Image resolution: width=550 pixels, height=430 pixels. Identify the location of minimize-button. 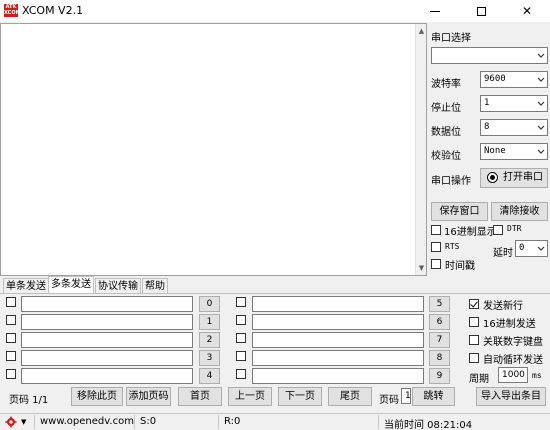
(435, 11).